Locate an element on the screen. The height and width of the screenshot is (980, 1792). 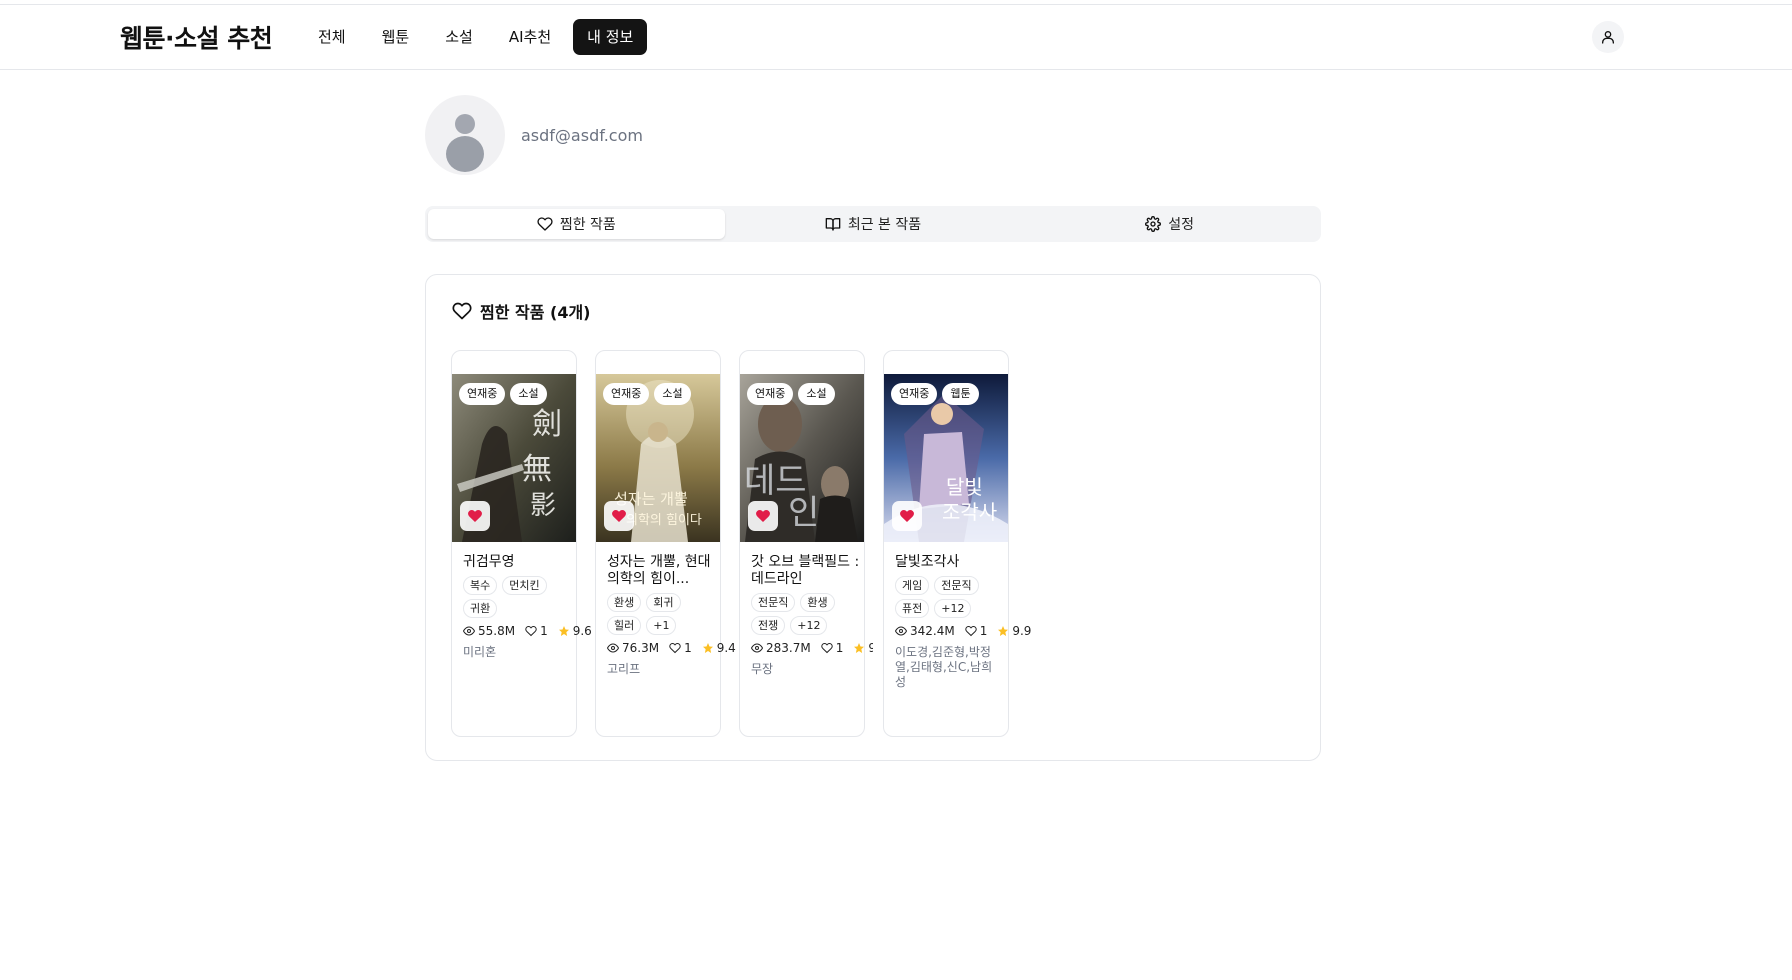
user-icon is located at coordinates (1608, 37).